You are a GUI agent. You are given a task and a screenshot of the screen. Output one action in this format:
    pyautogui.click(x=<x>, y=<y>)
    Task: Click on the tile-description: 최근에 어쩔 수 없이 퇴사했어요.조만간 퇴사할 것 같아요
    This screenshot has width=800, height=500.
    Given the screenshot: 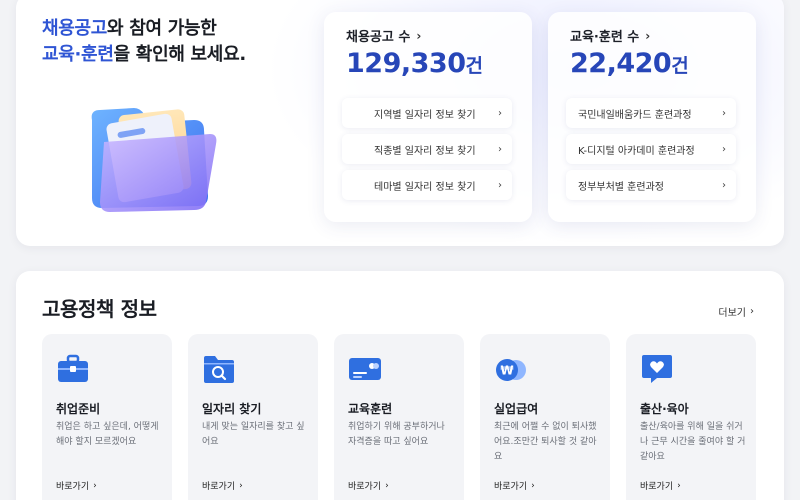 What is the action you would take?
    pyautogui.click(x=545, y=442)
    